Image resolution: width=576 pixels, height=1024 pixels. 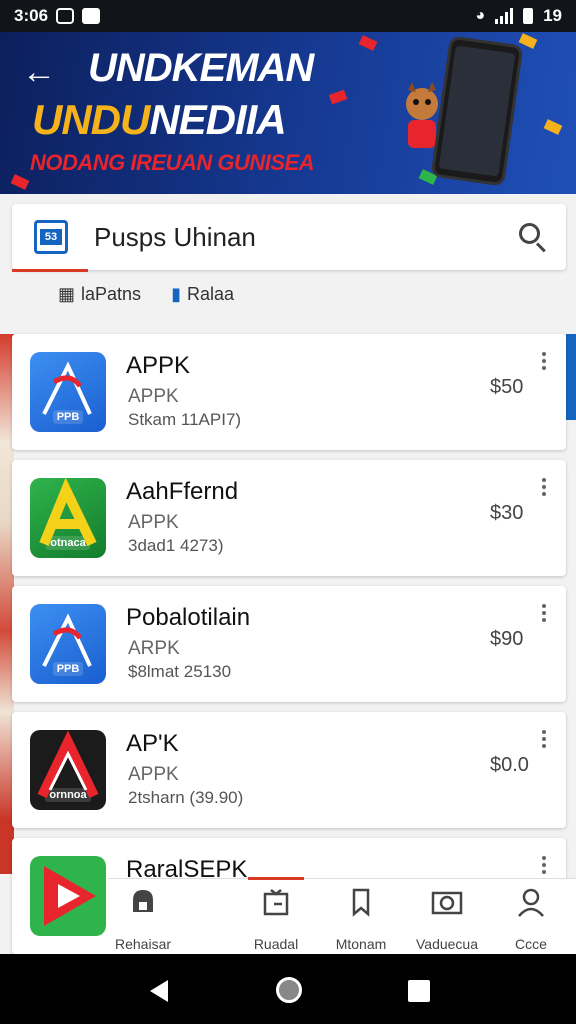 I want to click on status-right-text: 19, so click(x=552, y=15).